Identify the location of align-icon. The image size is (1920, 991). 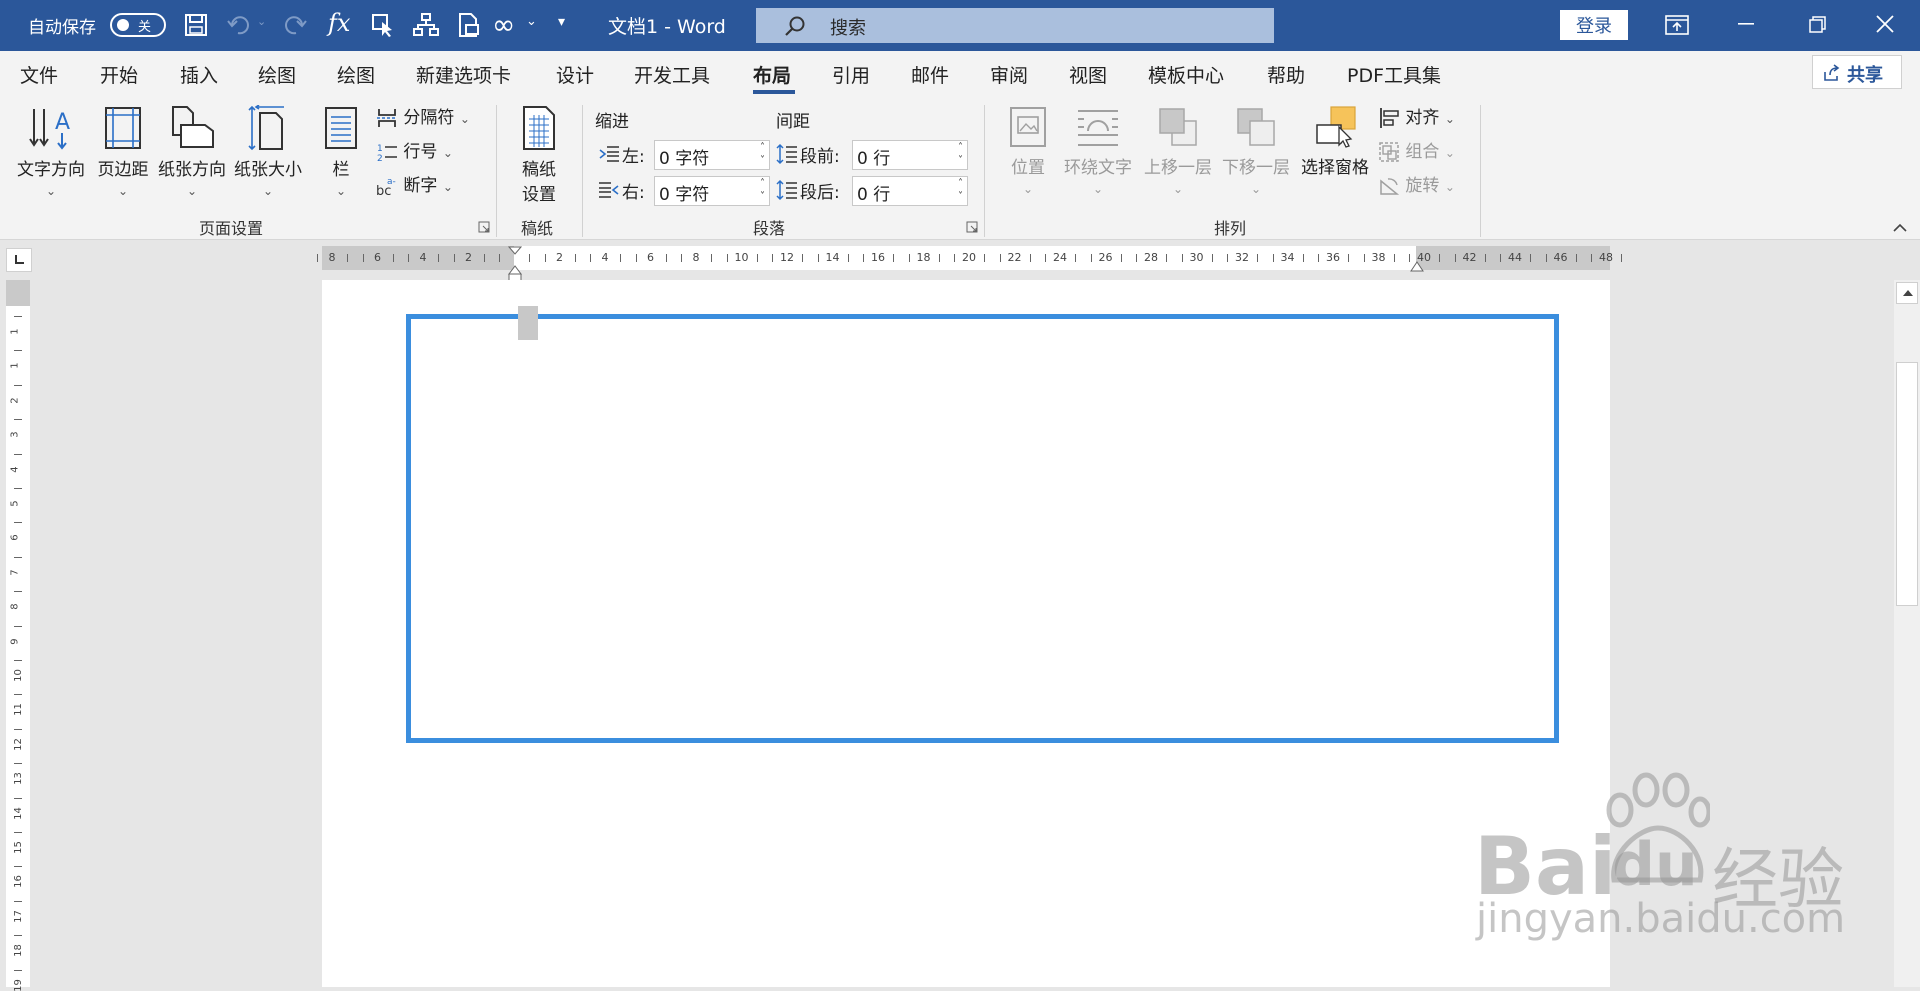
(1389, 118).